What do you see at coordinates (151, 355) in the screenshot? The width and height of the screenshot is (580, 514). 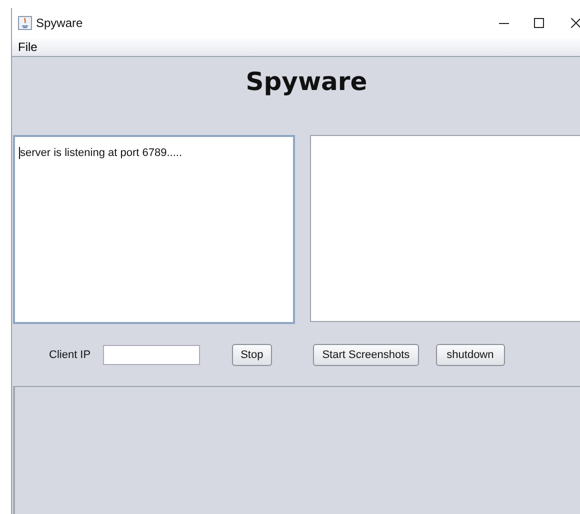 I see `input-field` at bounding box center [151, 355].